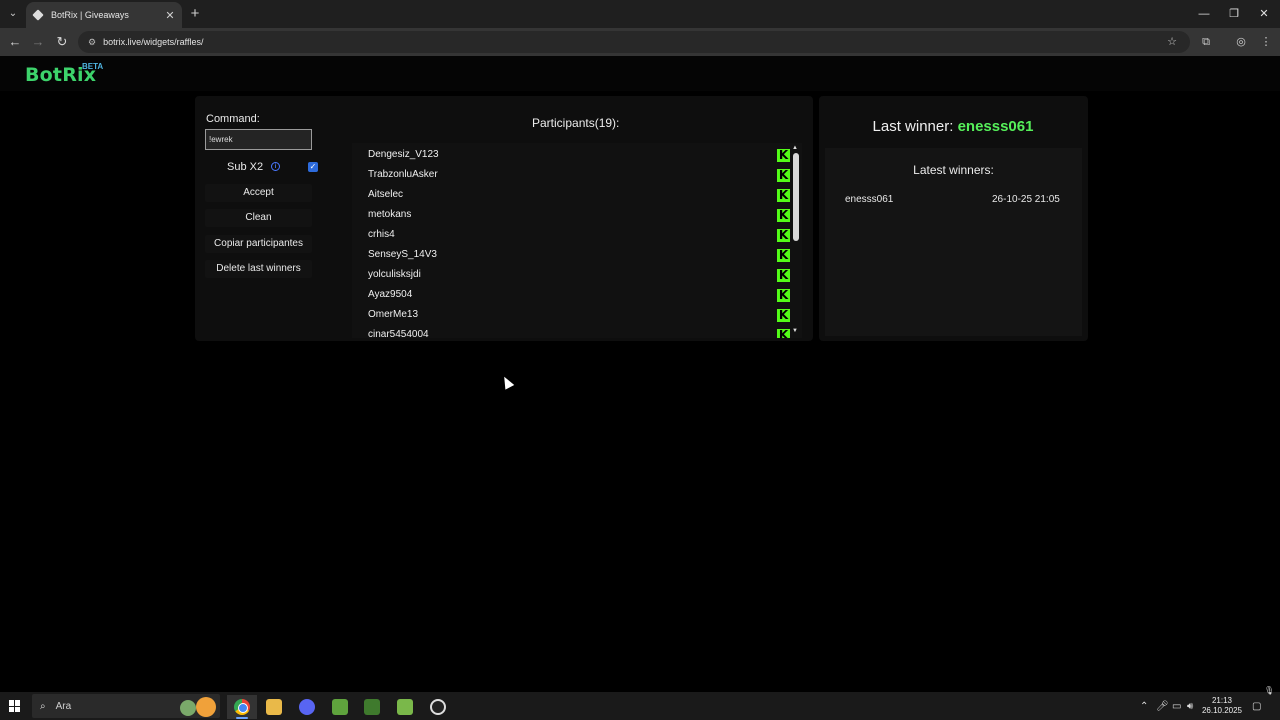 The height and width of the screenshot is (720, 1280). I want to click on windows-start-icon, so click(15, 706).